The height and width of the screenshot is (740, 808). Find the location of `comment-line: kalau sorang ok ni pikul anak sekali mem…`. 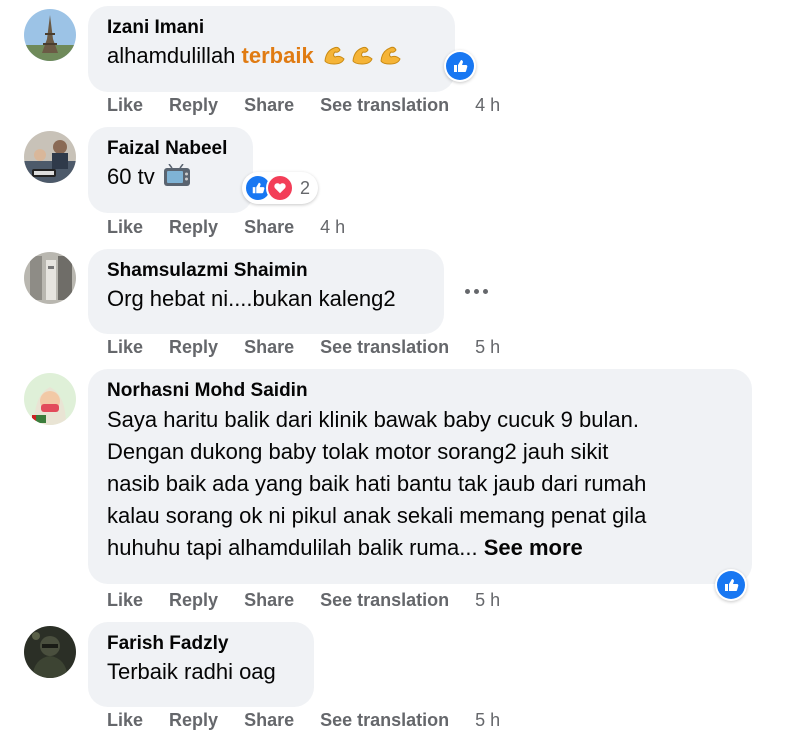

comment-line: kalau sorang ok ni pikul anak sekali mem… is located at coordinates (377, 515).